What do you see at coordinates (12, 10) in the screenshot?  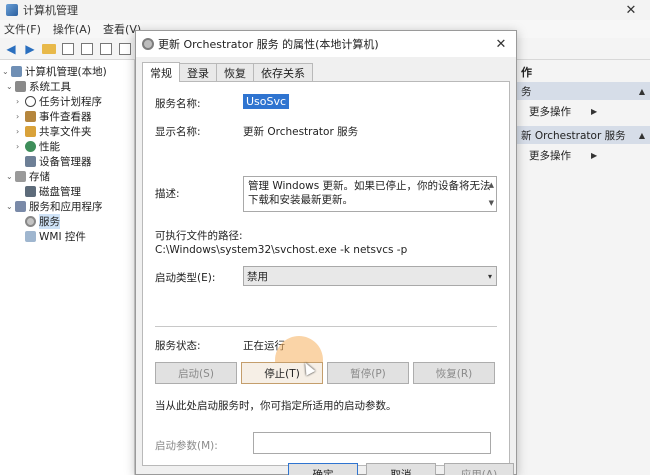 I see `computer-management-icon` at bounding box center [12, 10].